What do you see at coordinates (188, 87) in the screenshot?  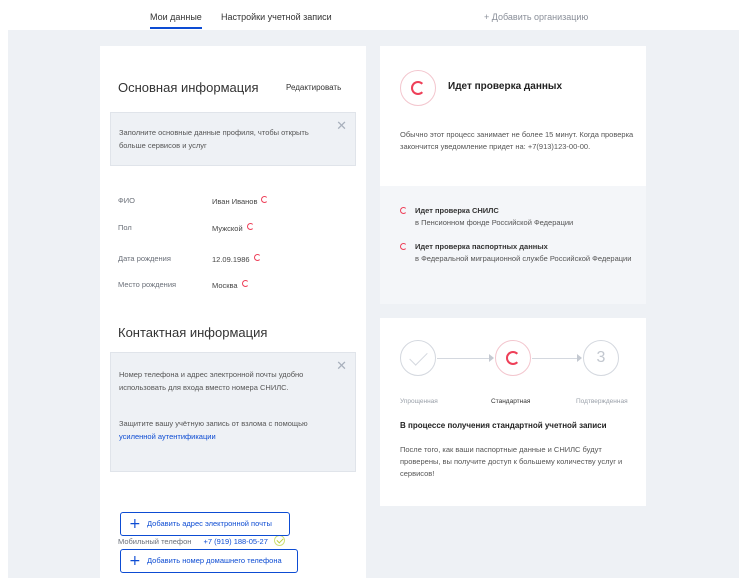 I see `basic-info-title: Основная информация` at bounding box center [188, 87].